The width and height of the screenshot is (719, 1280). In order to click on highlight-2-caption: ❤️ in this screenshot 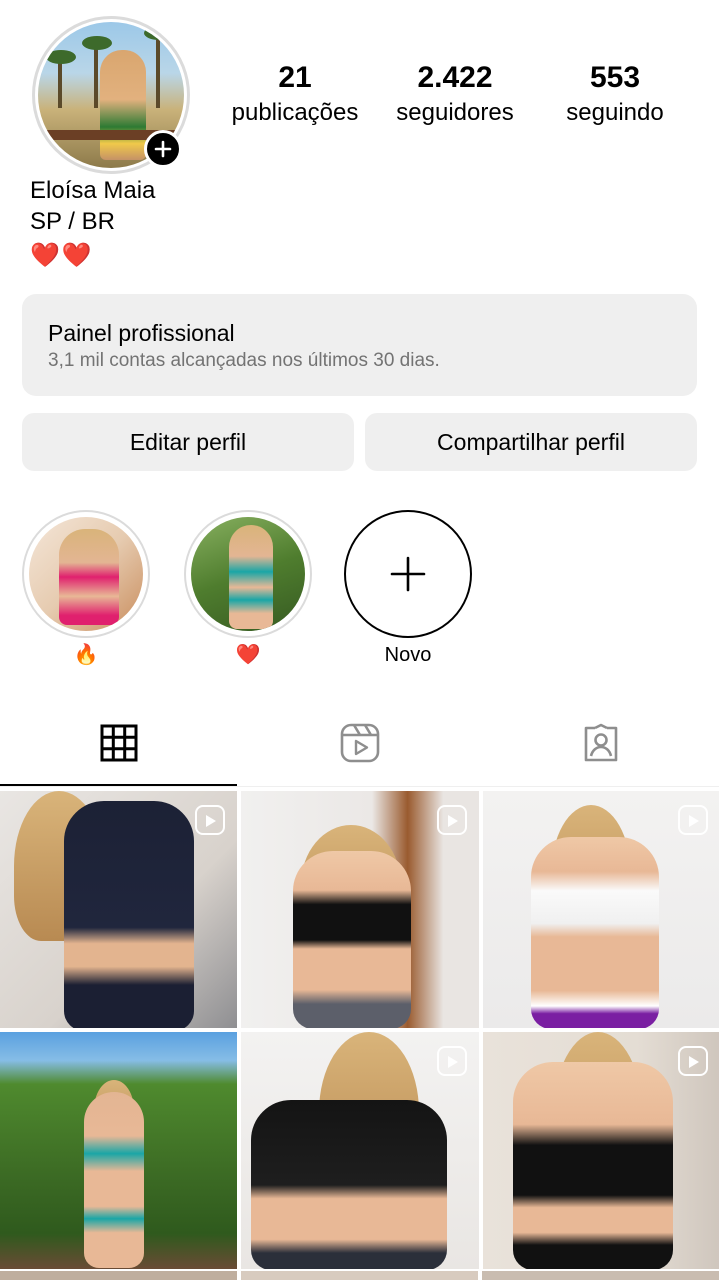, I will do `click(248, 655)`.